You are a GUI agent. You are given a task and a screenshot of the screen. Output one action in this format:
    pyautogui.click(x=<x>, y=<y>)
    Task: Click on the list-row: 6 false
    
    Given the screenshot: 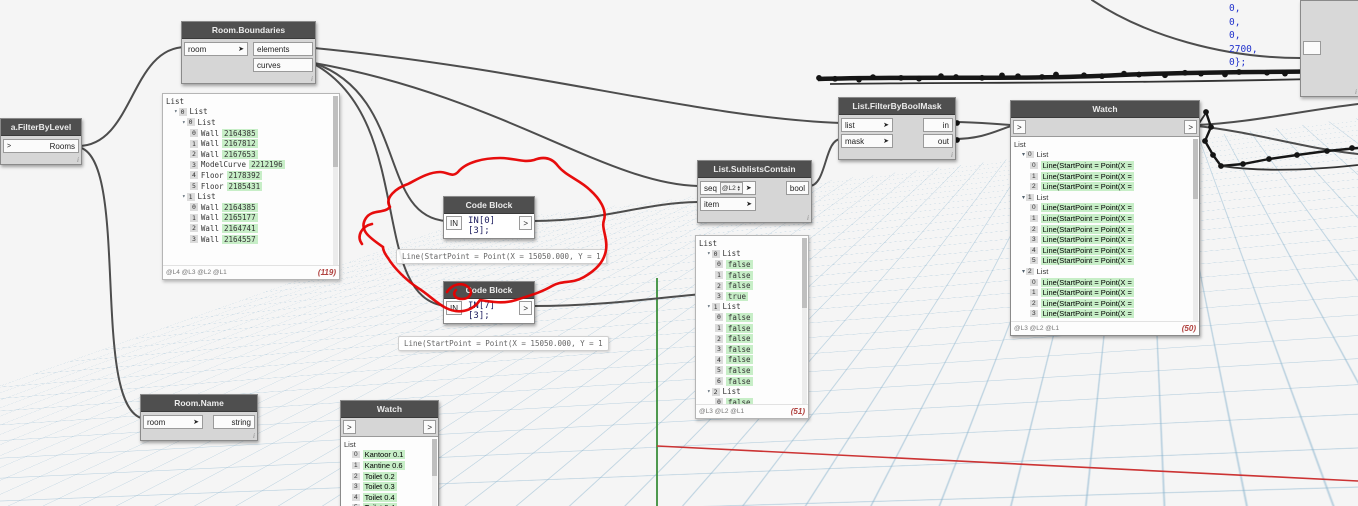 What is the action you would take?
    pyautogui.click(x=734, y=381)
    